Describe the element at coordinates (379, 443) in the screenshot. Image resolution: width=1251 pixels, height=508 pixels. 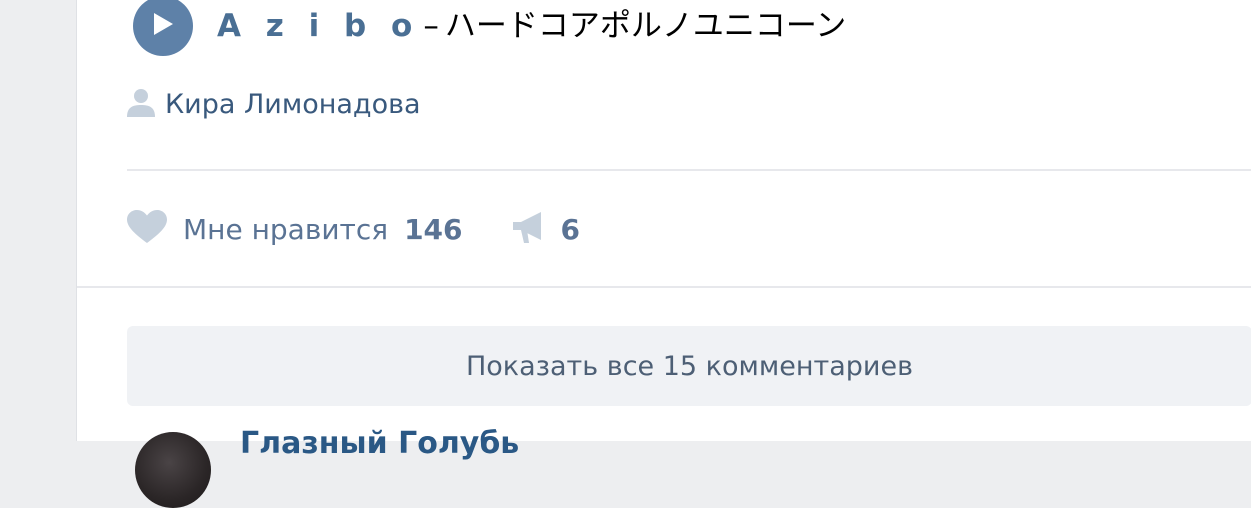
I see `comment-author-link: Глазный Голубь` at that location.